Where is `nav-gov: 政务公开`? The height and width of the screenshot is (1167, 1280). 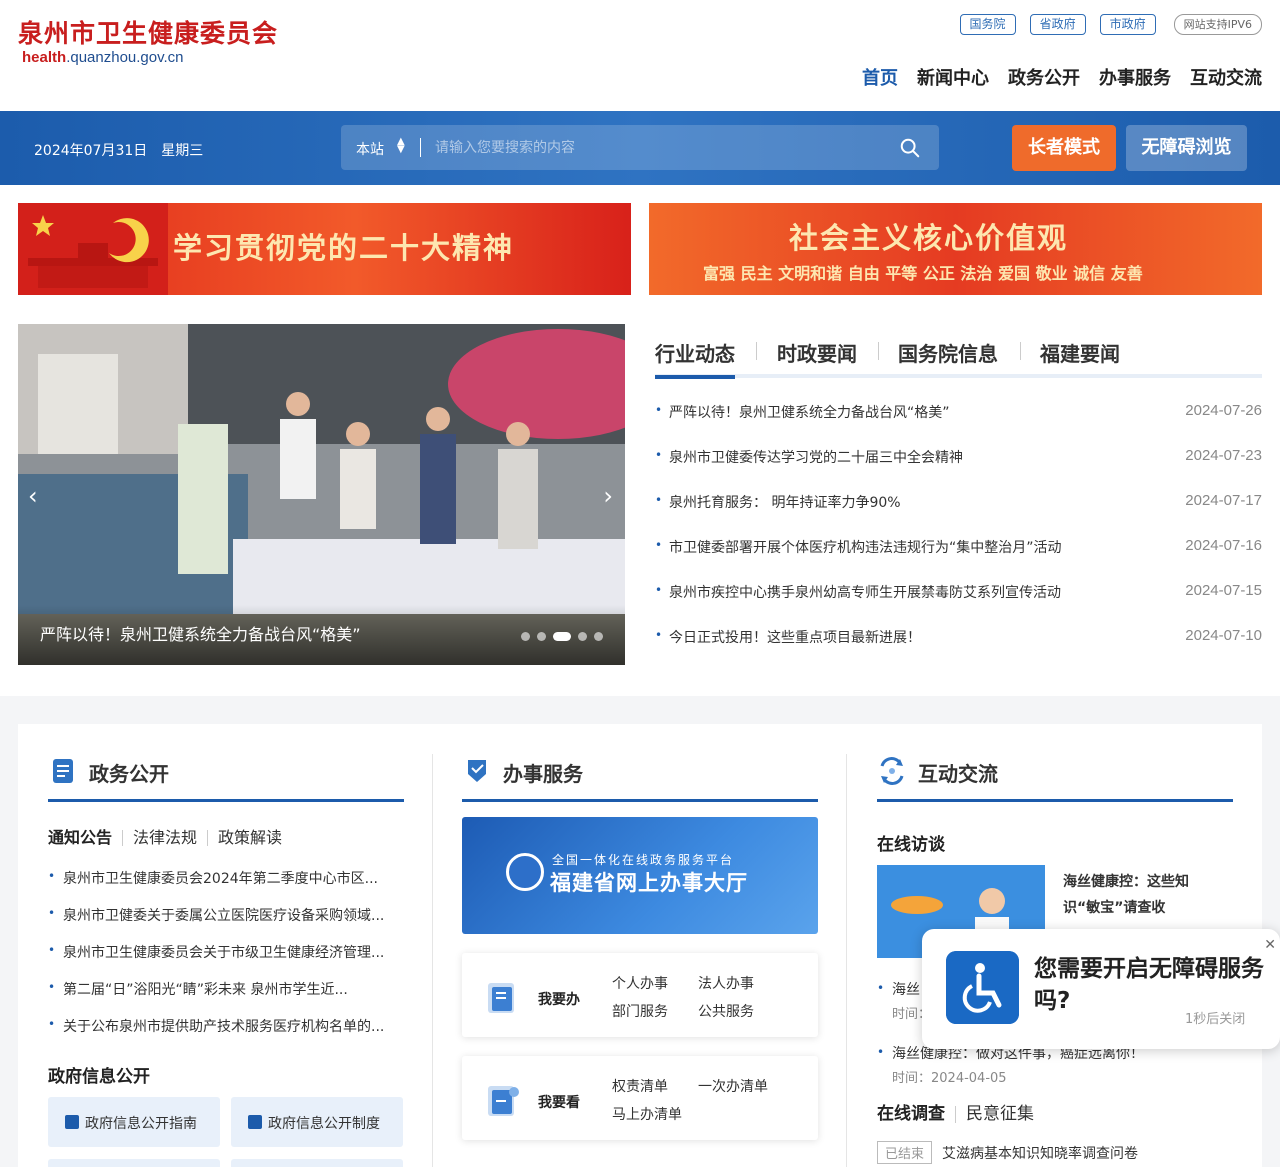
nav-gov: 政务公开 is located at coordinates (1044, 77).